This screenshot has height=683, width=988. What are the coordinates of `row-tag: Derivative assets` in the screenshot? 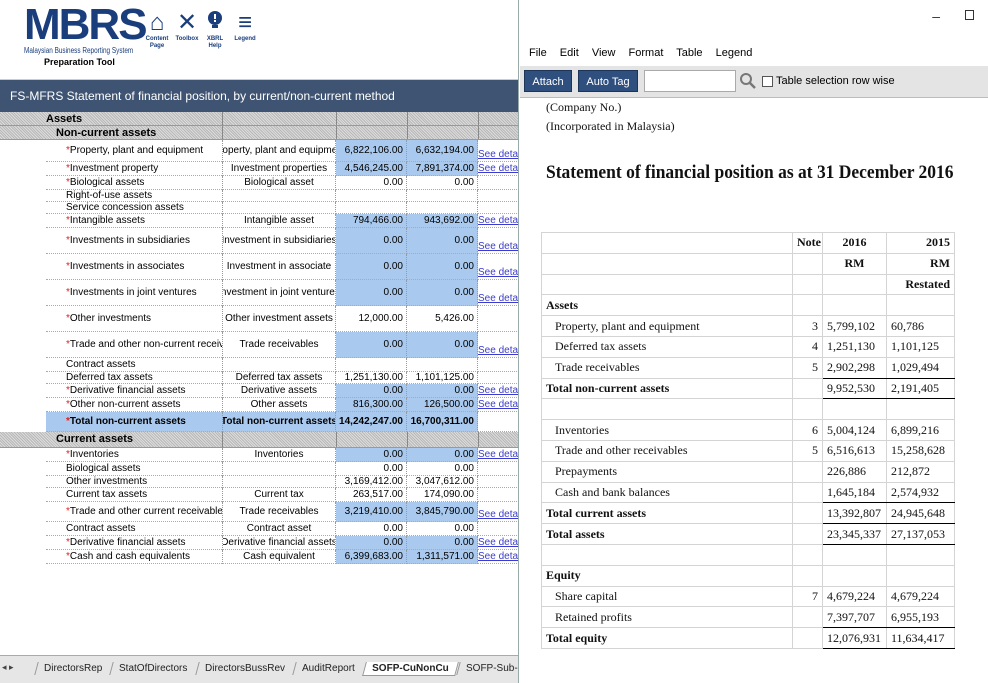 It's located at (279, 391).